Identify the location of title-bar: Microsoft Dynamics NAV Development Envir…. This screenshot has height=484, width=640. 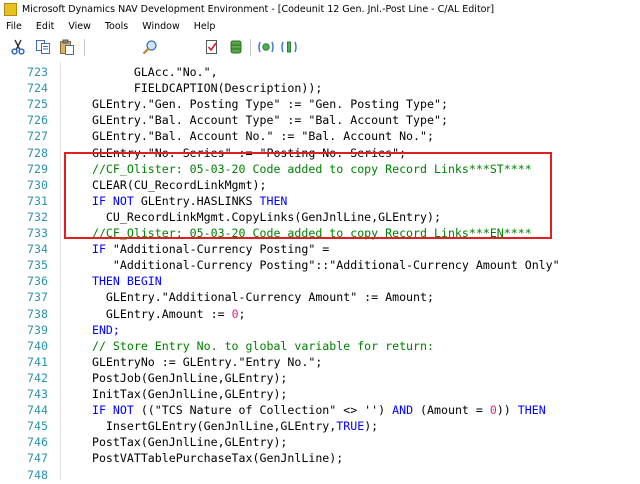
(320, 9).